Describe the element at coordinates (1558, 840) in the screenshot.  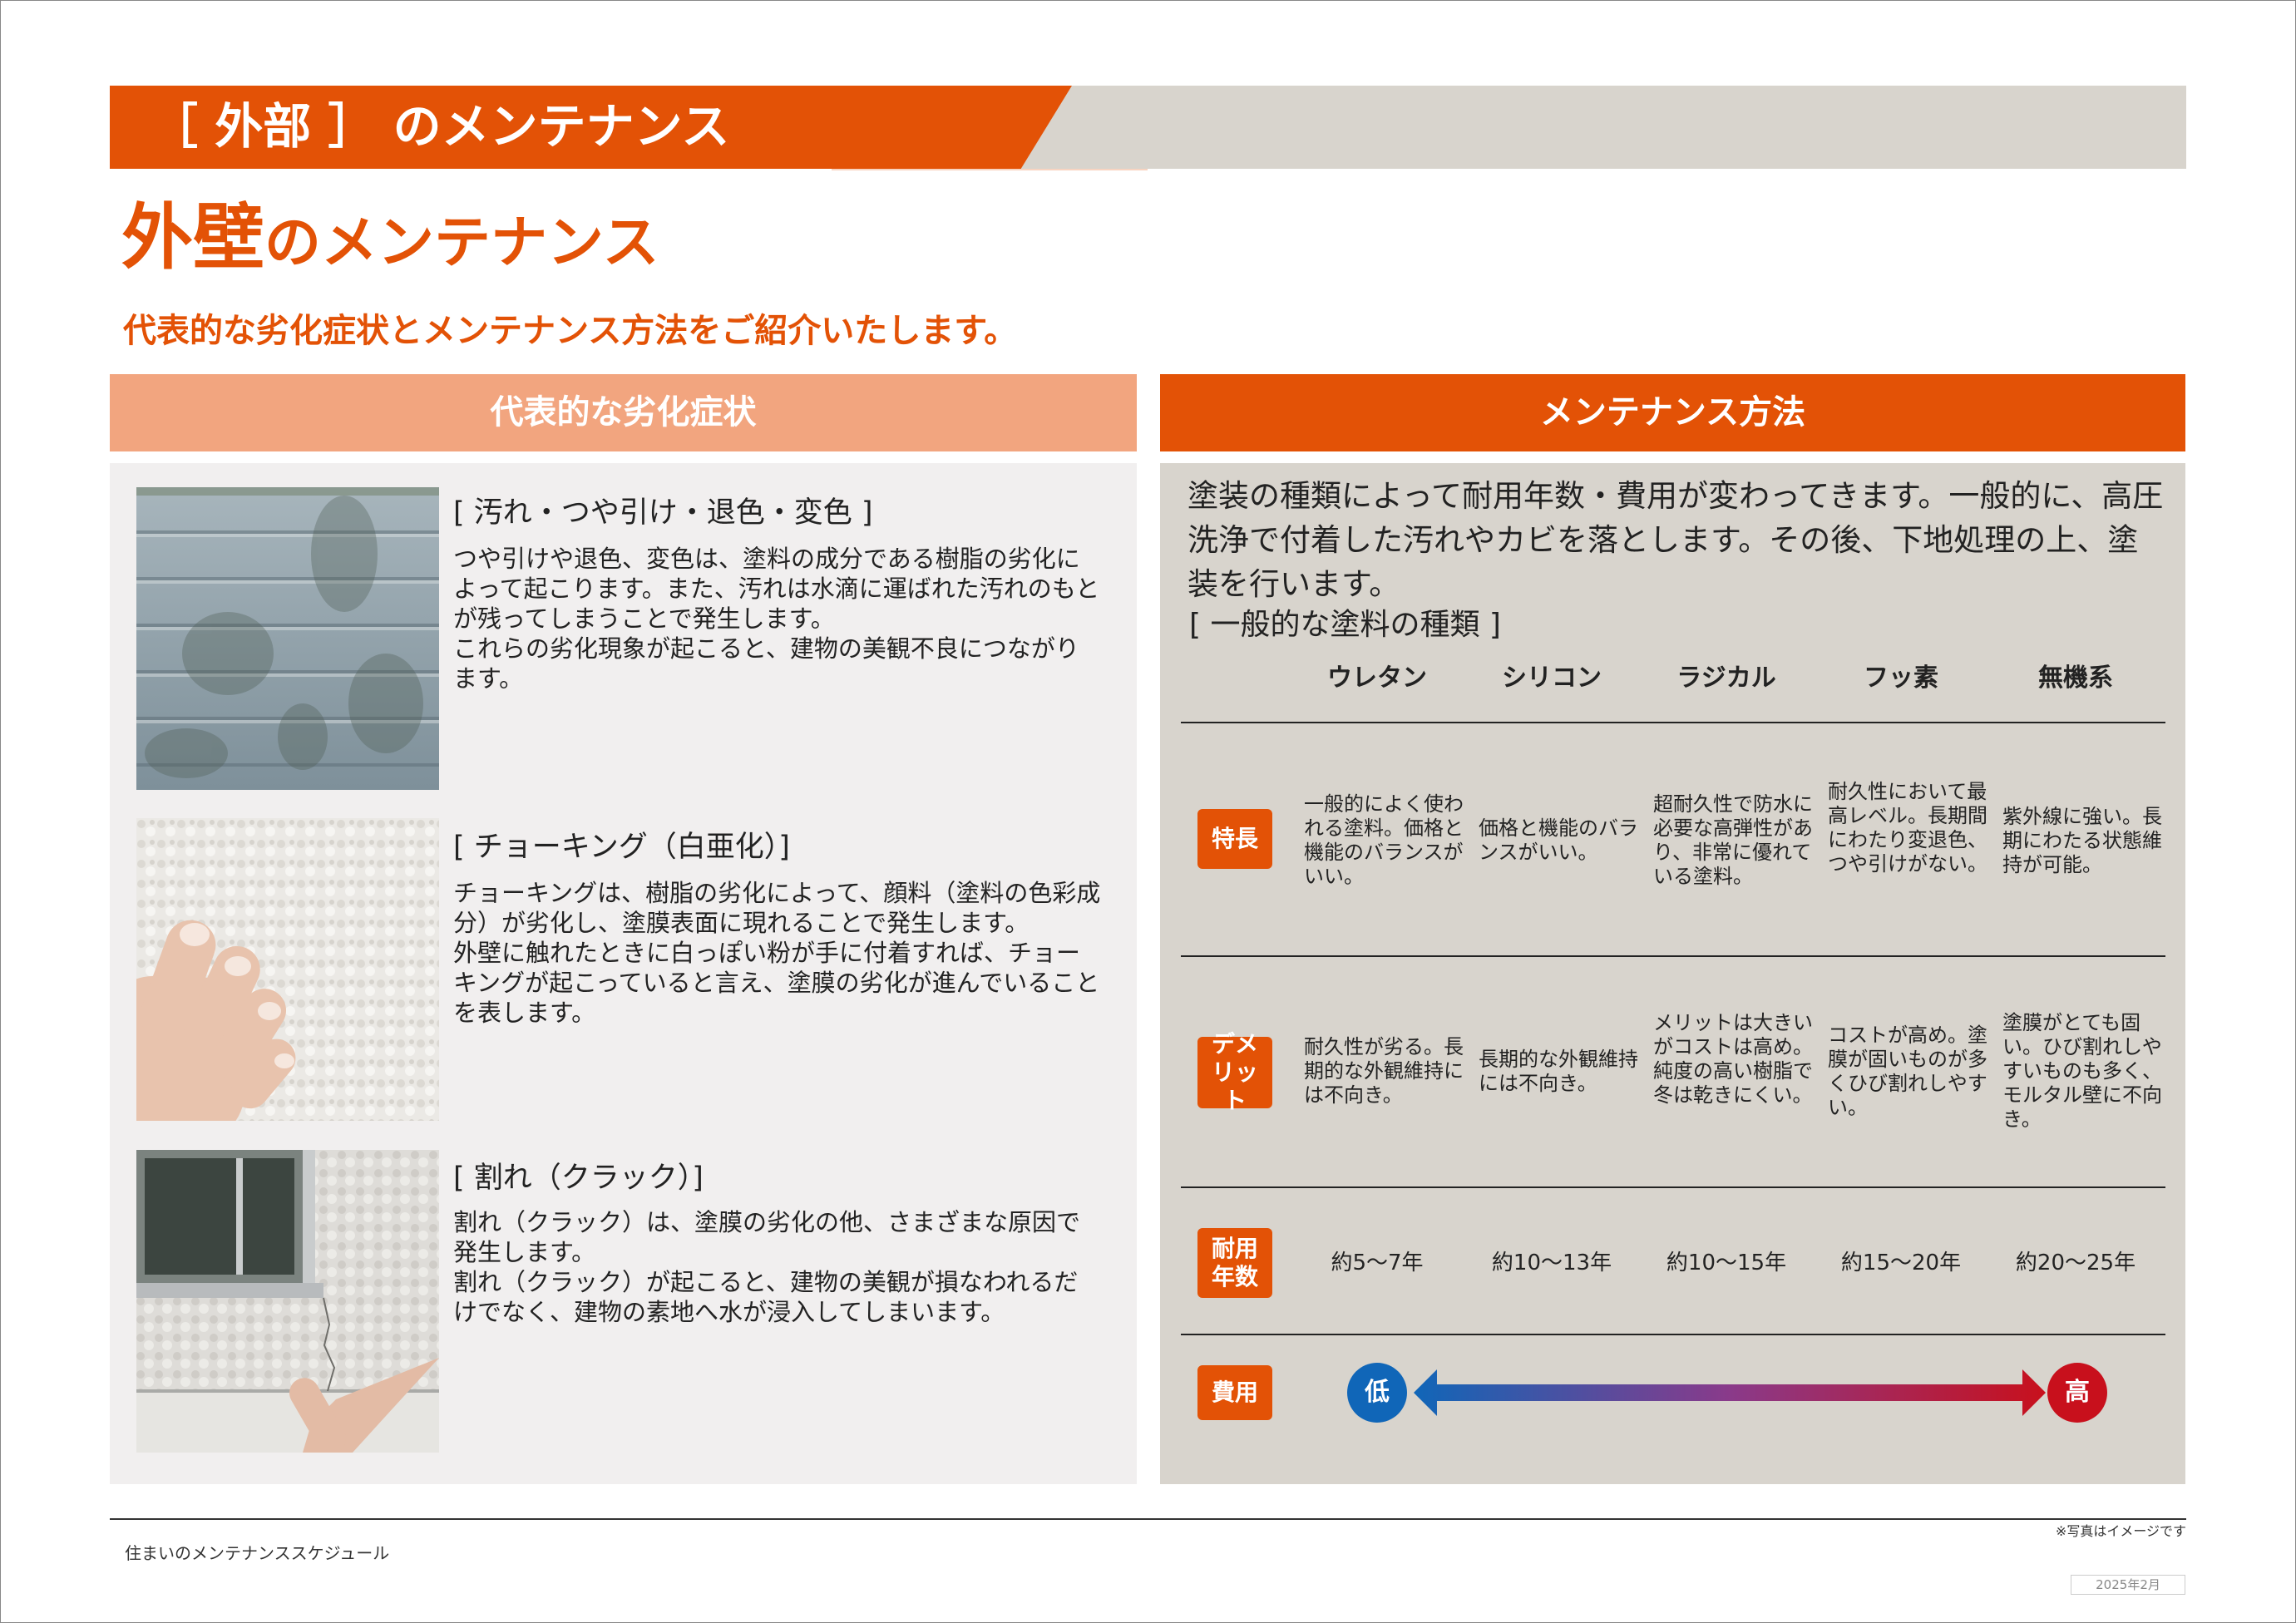
I see `features-cell: 価格と機能のバランスがいい。` at that location.